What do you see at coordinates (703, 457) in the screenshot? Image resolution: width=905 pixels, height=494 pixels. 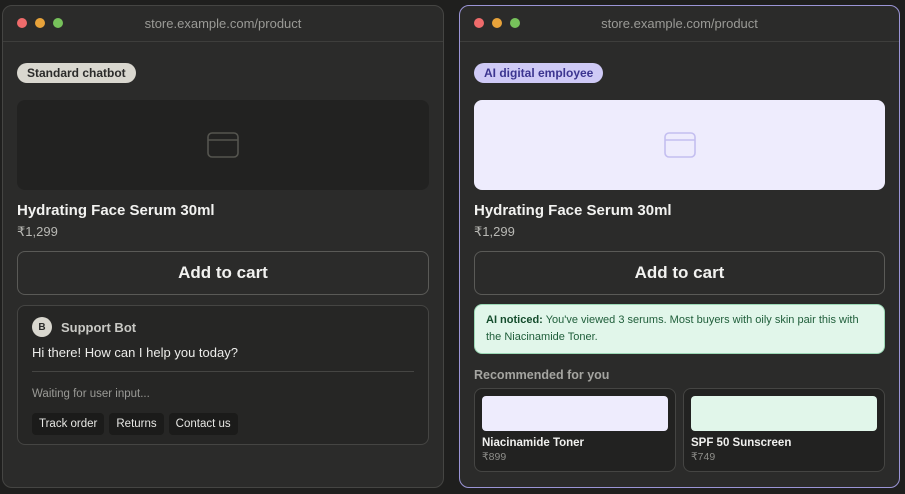 I see `recommendation-price: ₹749` at bounding box center [703, 457].